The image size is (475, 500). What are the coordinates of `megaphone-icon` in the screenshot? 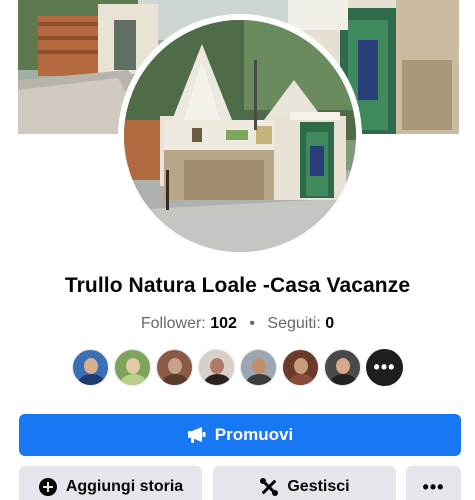 It's located at (197, 435).